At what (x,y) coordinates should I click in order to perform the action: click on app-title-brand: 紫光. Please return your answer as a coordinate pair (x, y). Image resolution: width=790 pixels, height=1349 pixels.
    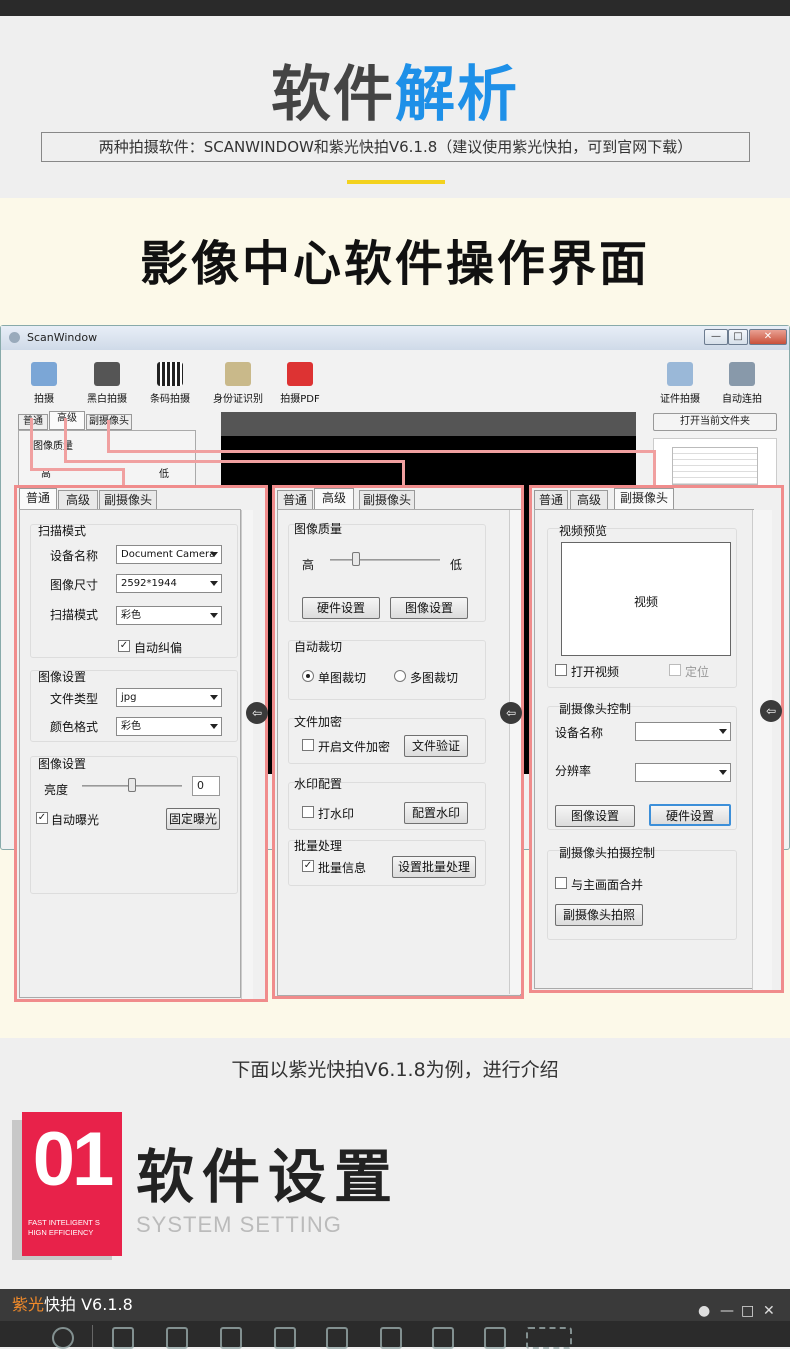
    Looking at the image, I should click on (28, 1304).